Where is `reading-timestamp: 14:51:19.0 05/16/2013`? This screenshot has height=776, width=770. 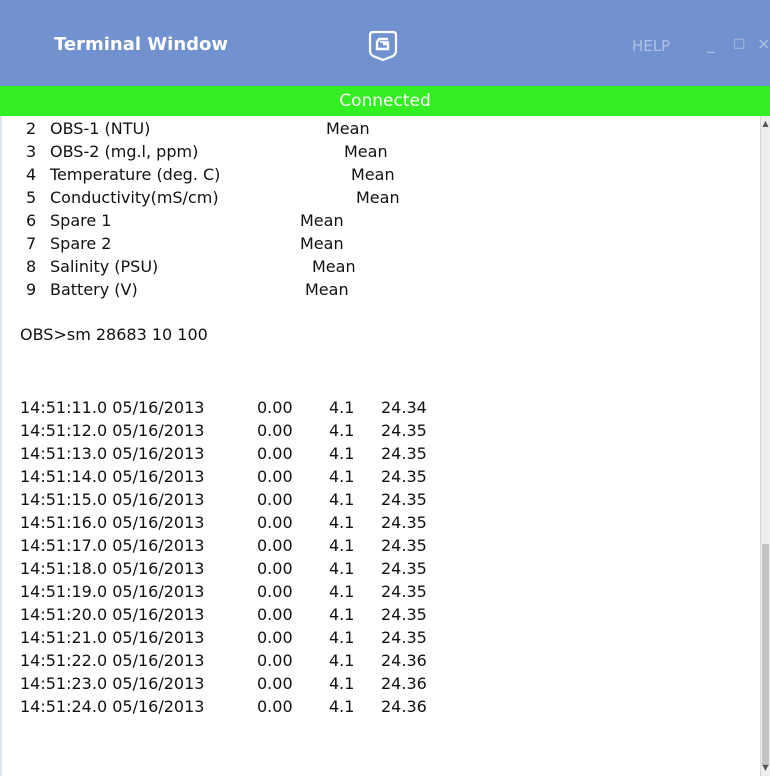
reading-timestamp: 14:51:19.0 05/16/2013 is located at coordinates (112, 591).